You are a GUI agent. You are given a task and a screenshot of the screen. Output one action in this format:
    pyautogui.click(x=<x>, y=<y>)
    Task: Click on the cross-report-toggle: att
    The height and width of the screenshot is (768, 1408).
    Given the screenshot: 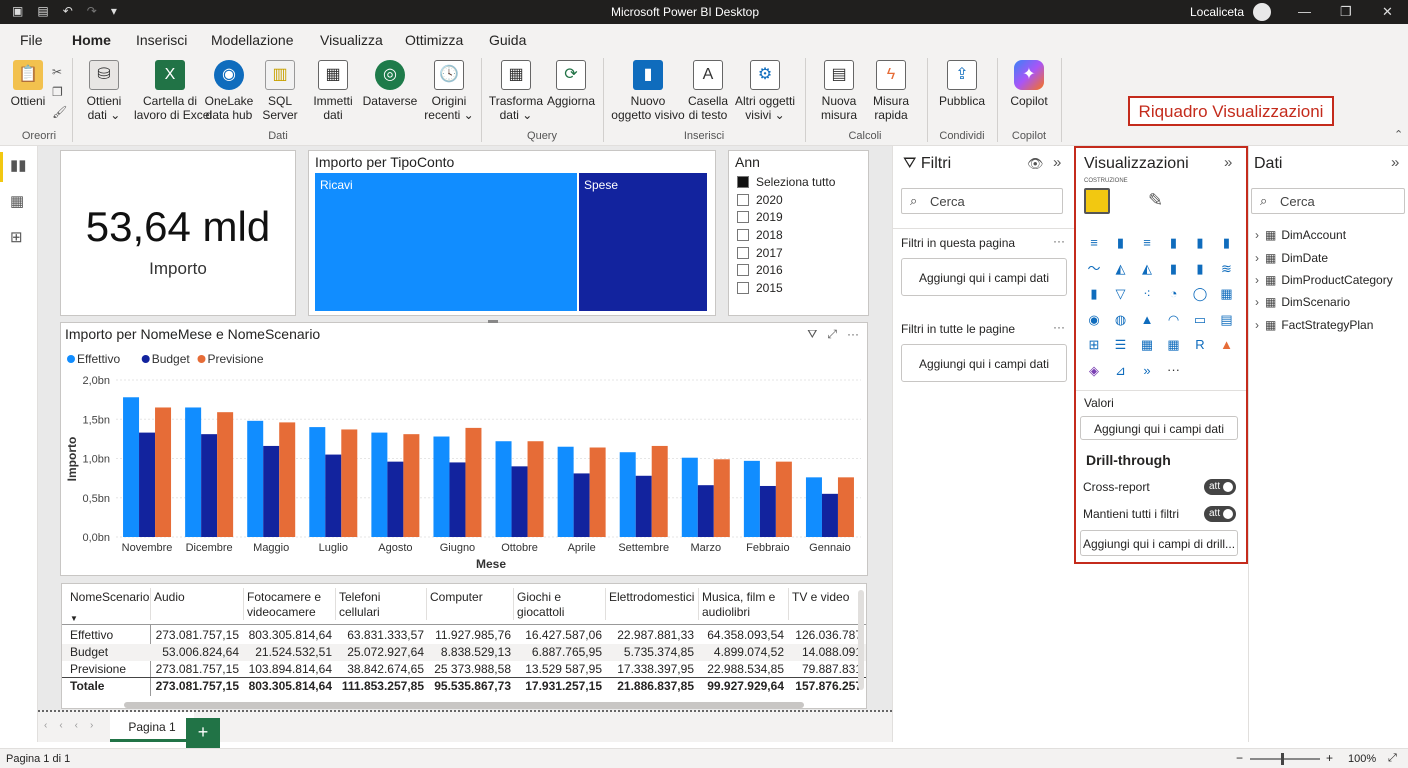 What is the action you would take?
    pyautogui.click(x=1220, y=487)
    